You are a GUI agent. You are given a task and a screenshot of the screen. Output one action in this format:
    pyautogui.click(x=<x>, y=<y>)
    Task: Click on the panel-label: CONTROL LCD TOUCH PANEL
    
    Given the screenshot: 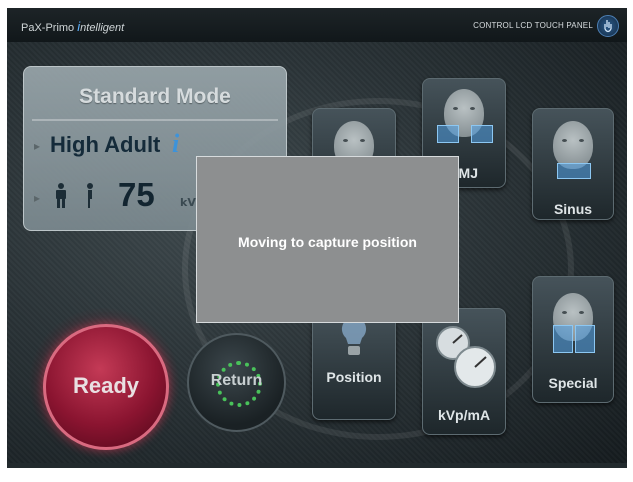 What is the action you would take?
    pyautogui.click(x=533, y=25)
    